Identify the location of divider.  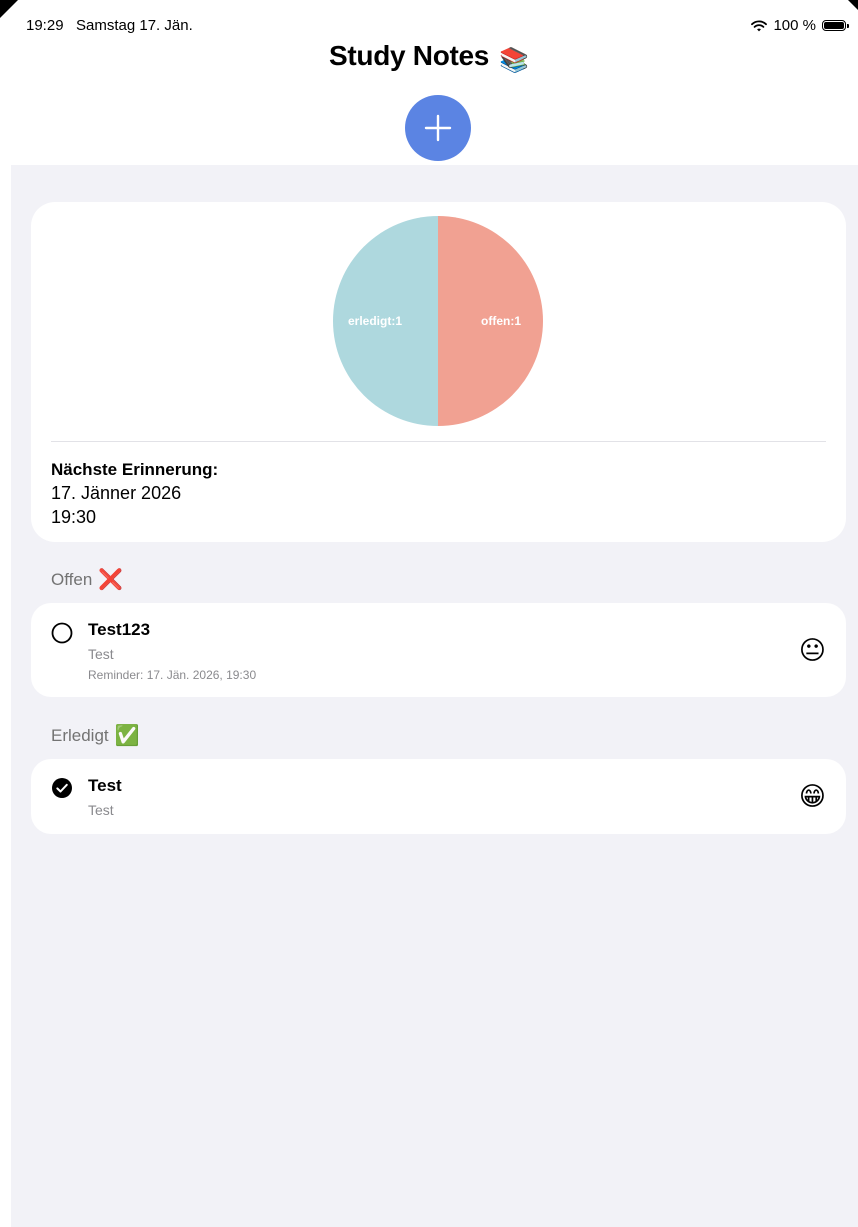
(438, 441).